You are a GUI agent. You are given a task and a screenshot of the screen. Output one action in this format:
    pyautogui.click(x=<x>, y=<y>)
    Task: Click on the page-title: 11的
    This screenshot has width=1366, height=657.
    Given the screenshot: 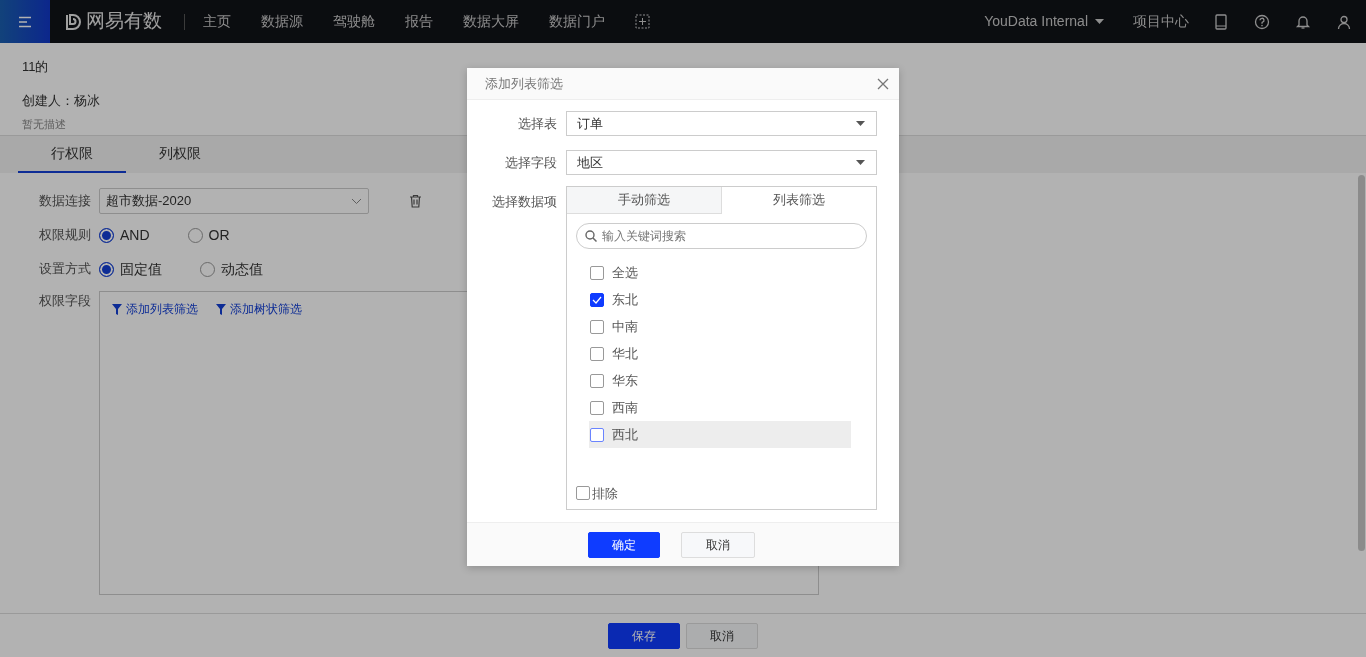 What is the action you would take?
    pyautogui.click(x=35, y=67)
    